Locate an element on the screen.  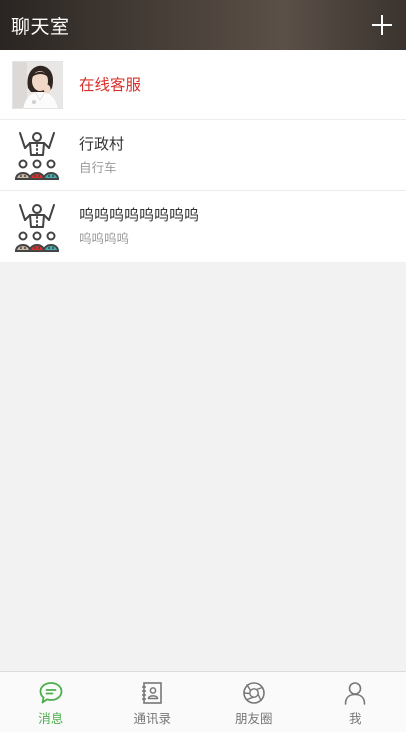
tab-me: 我 is located at coordinates (355, 702).